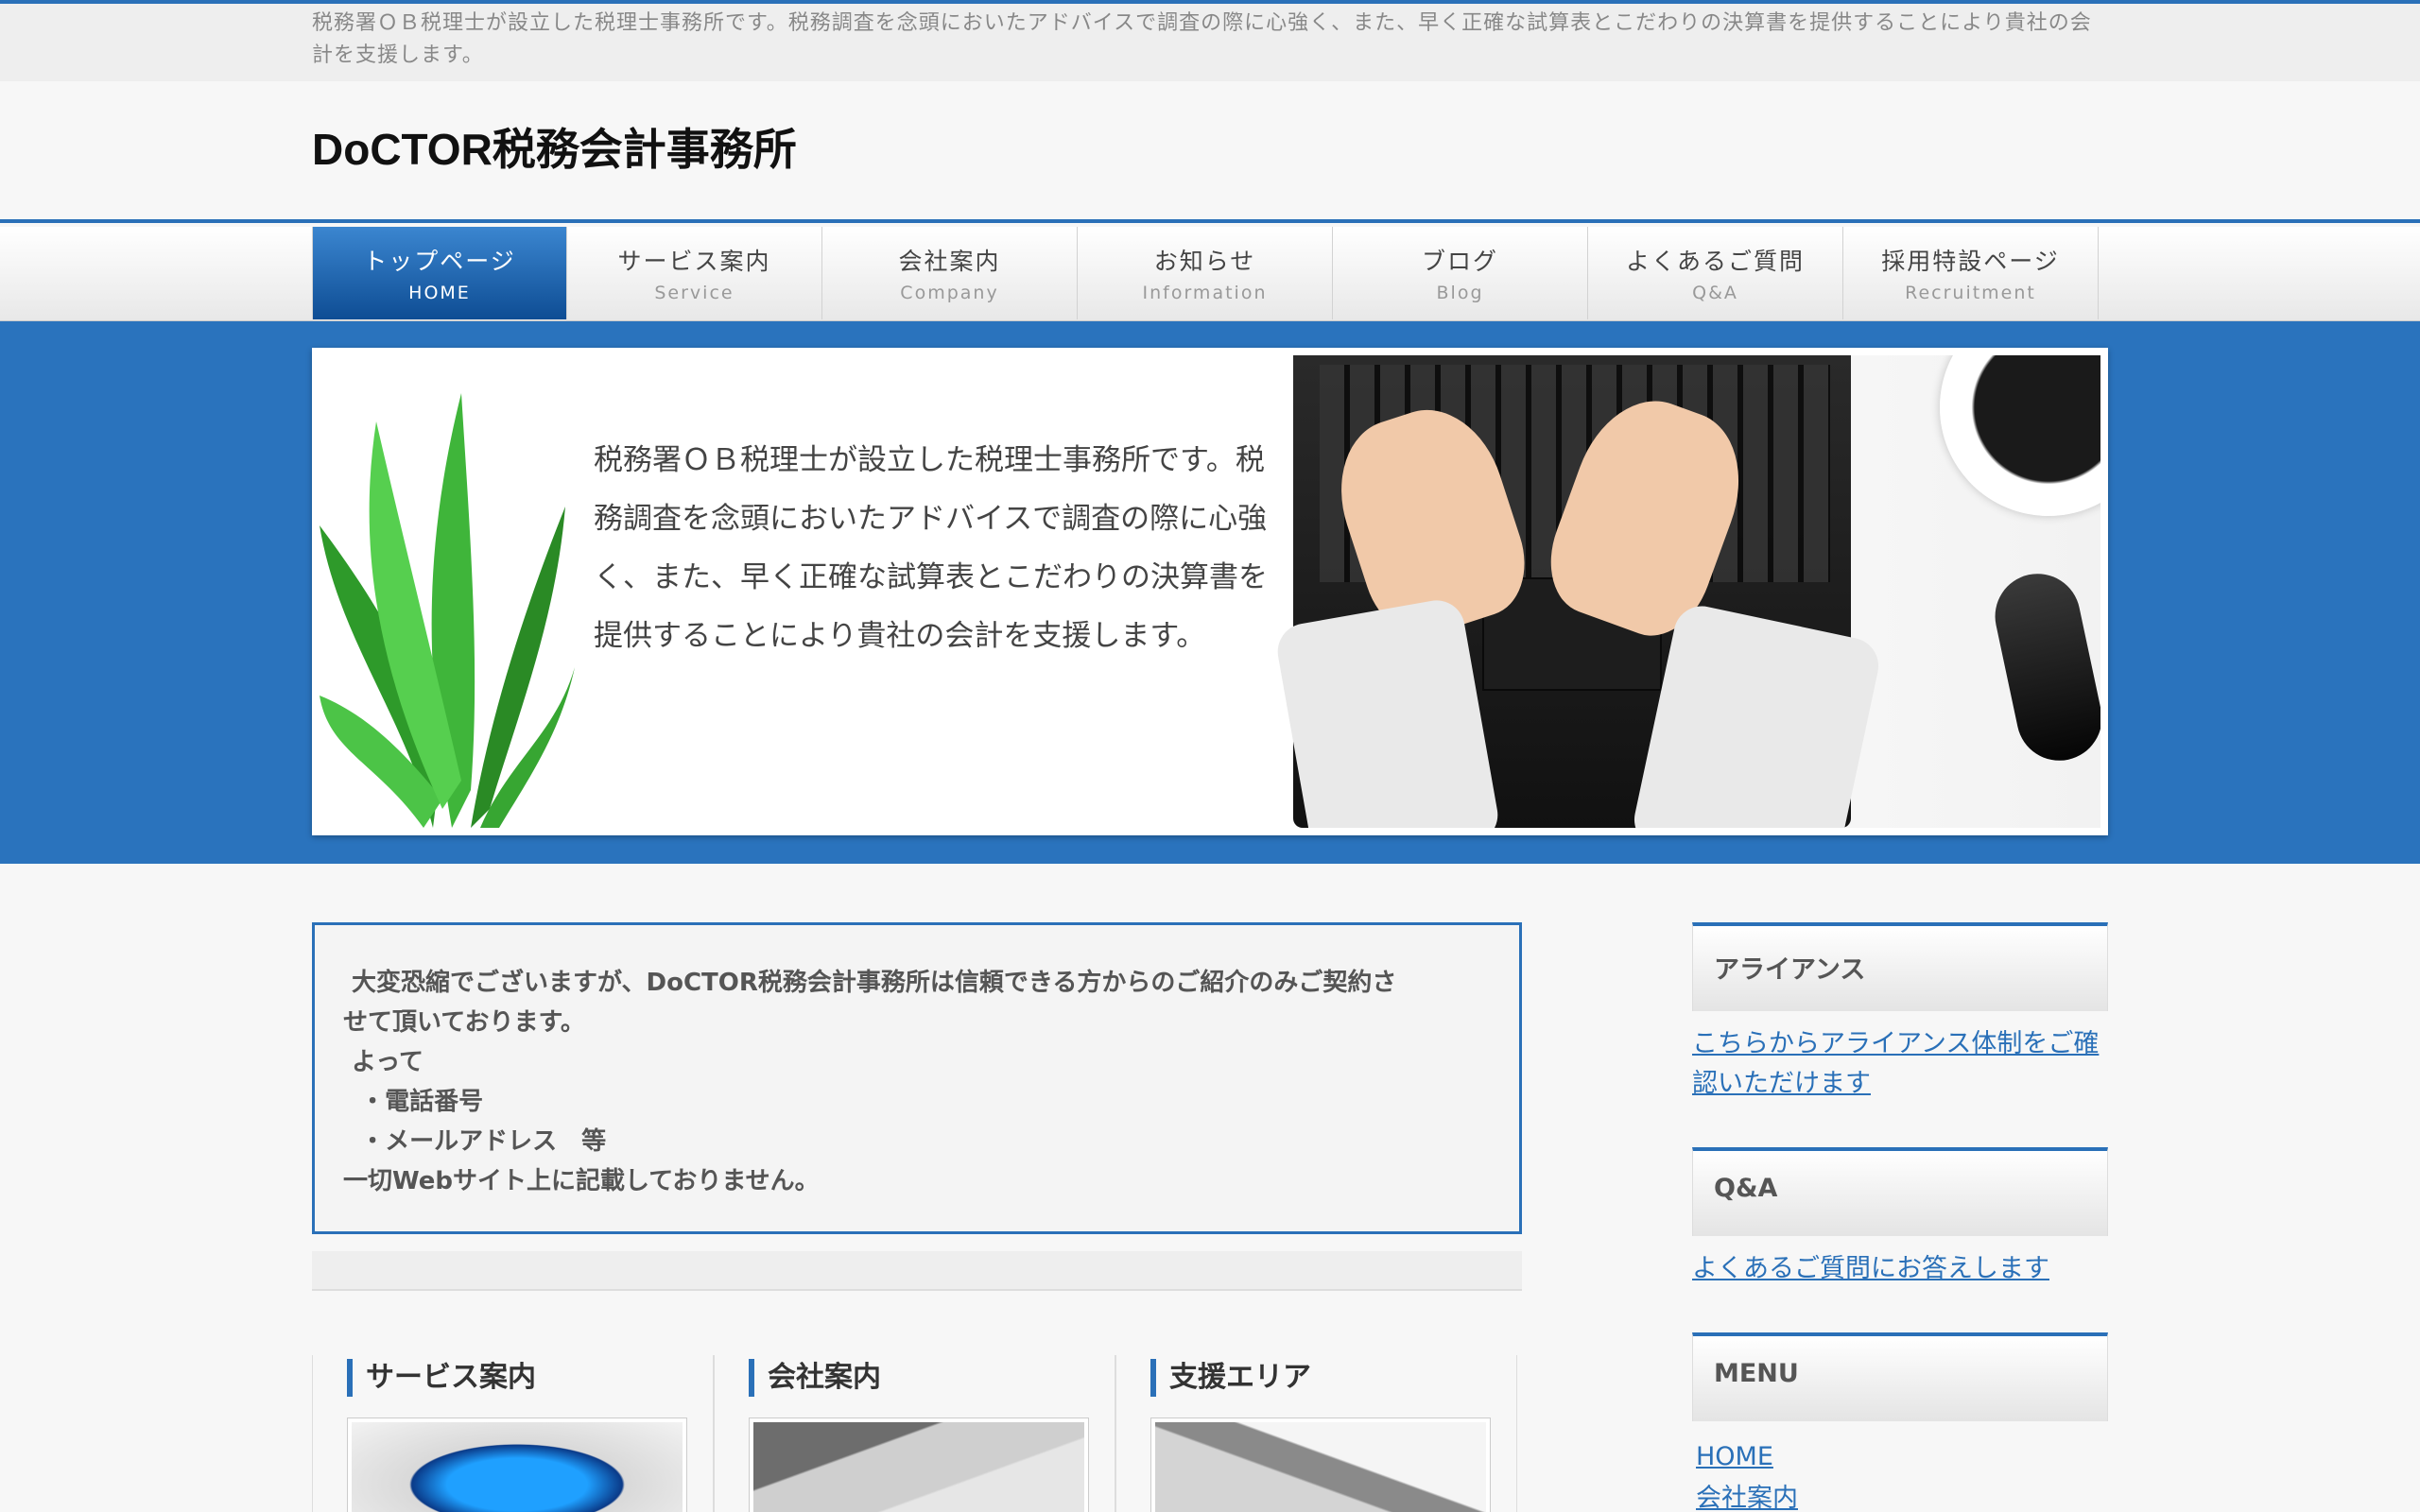 The image size is (2420, 1512). Describe the element at coordinates (949, 293) in the screenshot. I see `nav-label-en: Company` at that location.